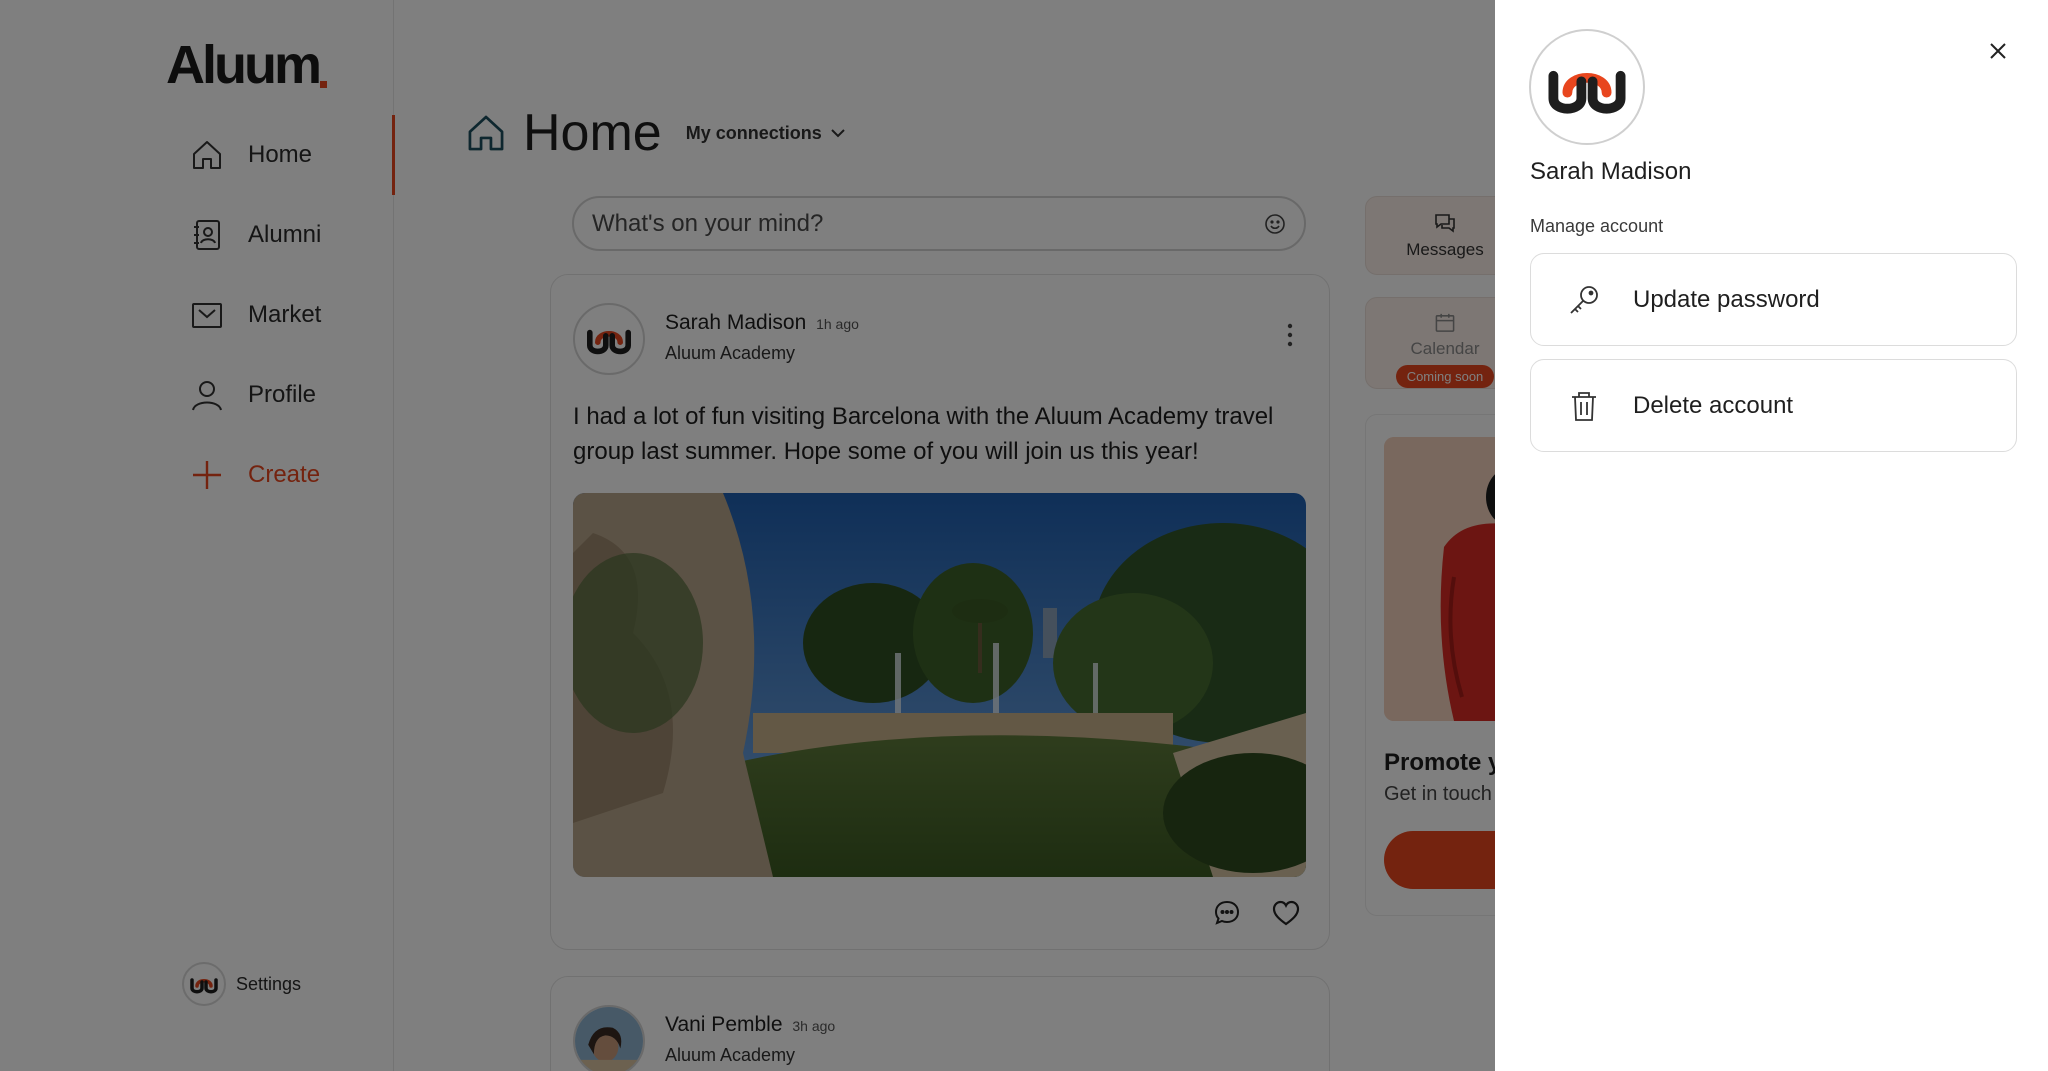 This screenshot has width=2048, height=1071. What do you see at coordinates (1611, 171) in the screenshot?
I see `user-name: Sarah Madison` at bounding box center [1611, 171].